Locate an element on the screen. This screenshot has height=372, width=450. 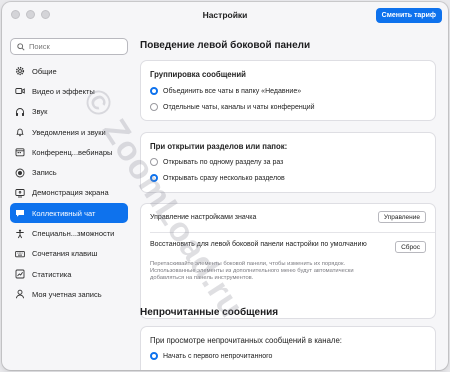
minimize-window-button is located at coordinates (30, 14).